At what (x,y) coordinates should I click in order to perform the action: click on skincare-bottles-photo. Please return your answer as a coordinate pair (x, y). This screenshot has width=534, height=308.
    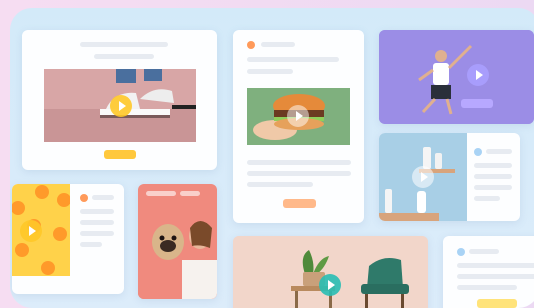
    Looking at the image, I should click on (423, 177).